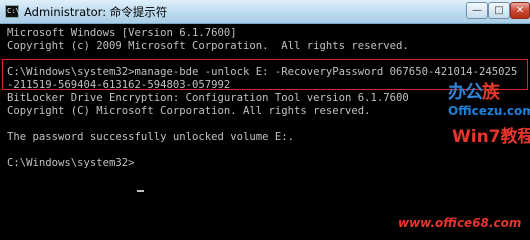 Image resolution: width=530 pixels, height=240 pixels. What do you see at coordinates (491, 137) in the screenshot?
I see `watermark-win7: Win7教程` at bounding box center [491, 137].